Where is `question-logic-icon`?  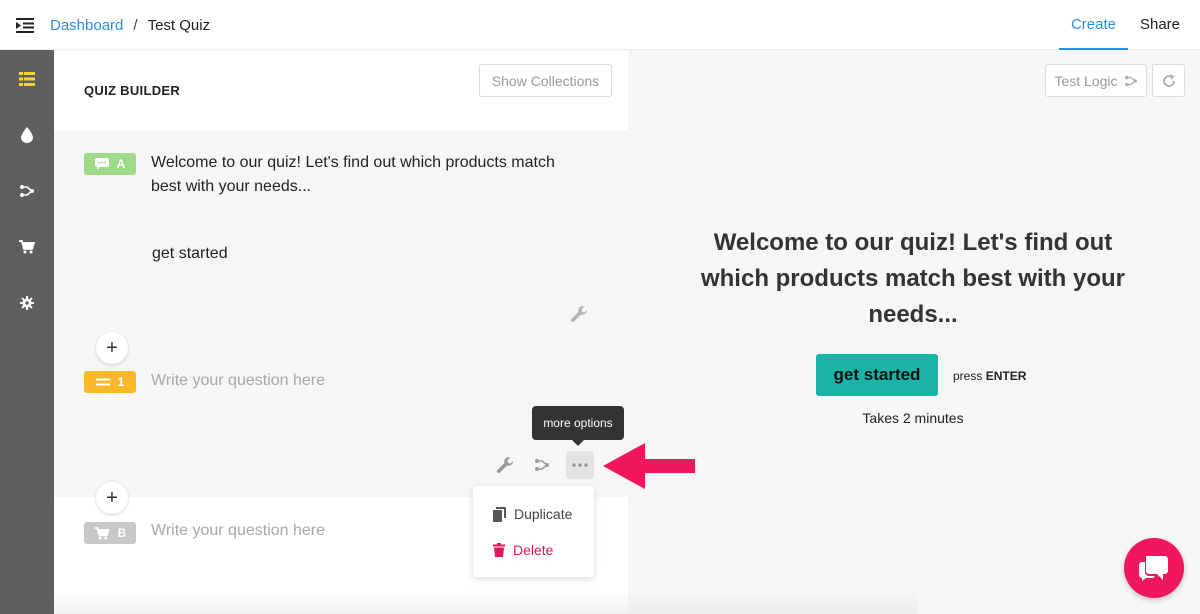 question-logic-icon is located at coordinates (542, 465).